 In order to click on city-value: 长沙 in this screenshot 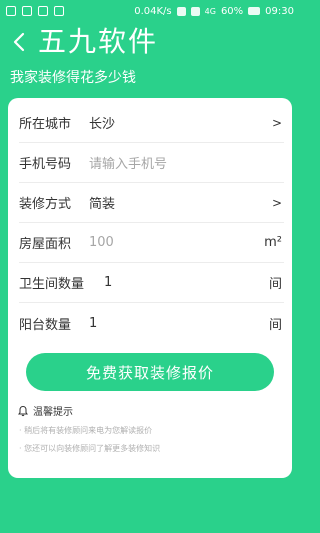, I will do `click(102, 124)`.